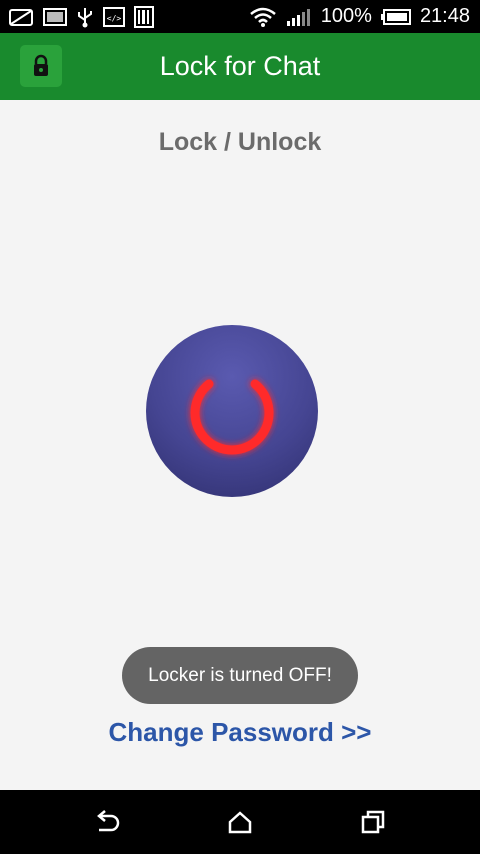  What do you see at coordinates (144, 16) in the screenshot?
I see `barcode-icon` at bounding box center [144, 16].